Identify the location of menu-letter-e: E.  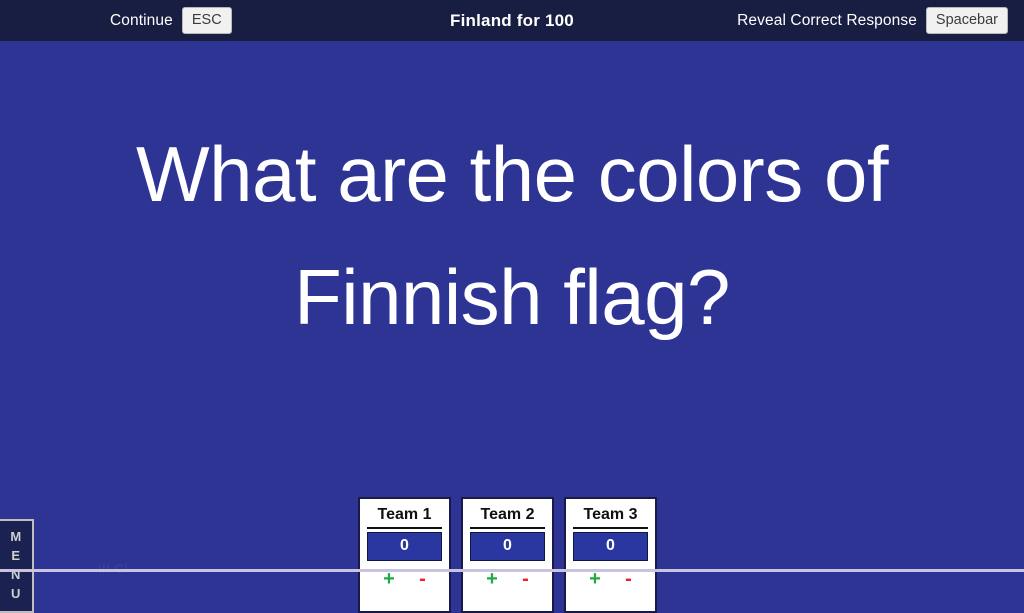
(16, 556).